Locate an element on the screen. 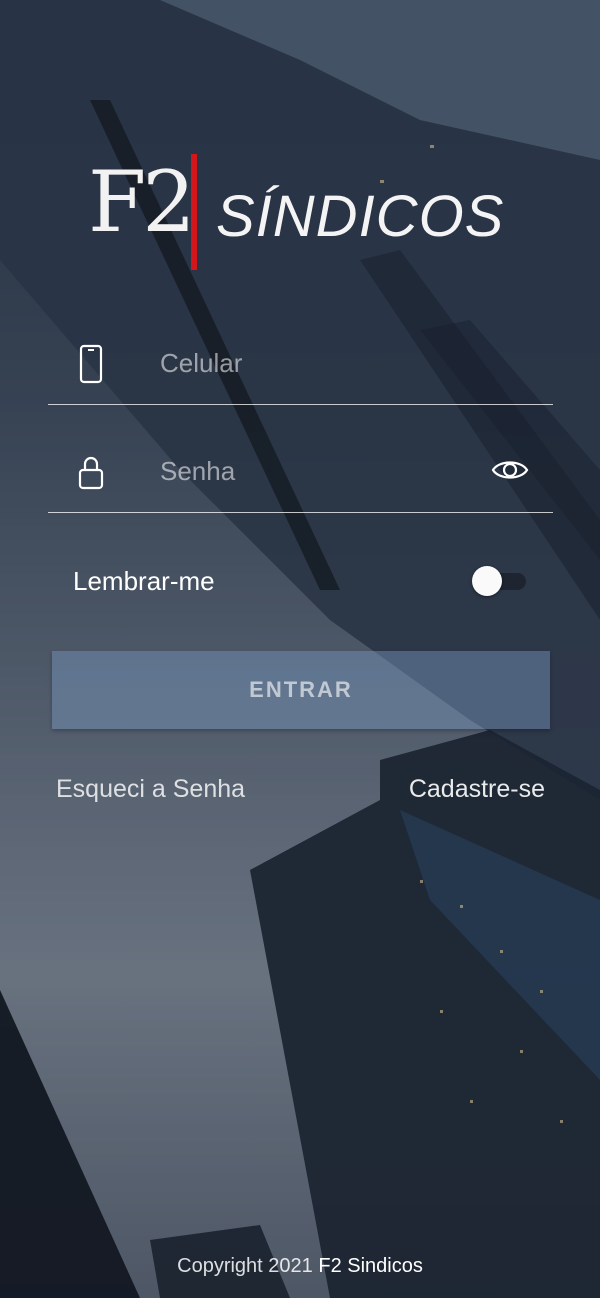  app-logo: F2 SÍNDICOS is located at coordinates (308, 210).